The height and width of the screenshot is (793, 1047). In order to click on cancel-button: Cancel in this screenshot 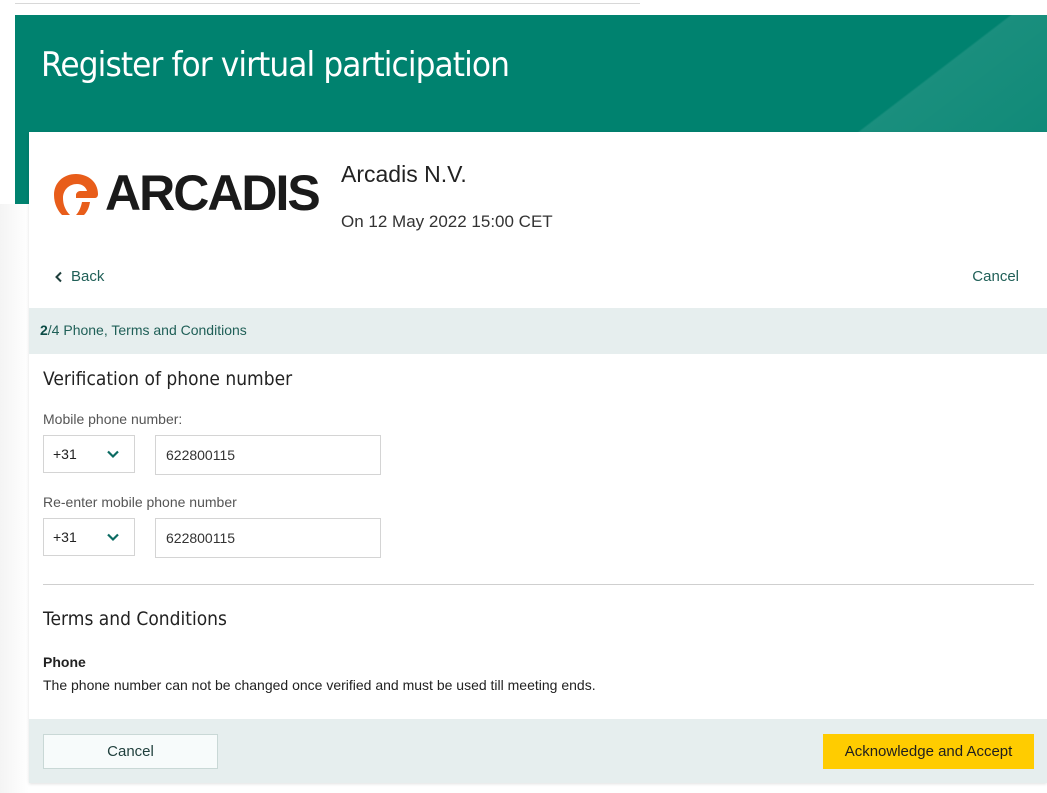, I will do `click(130, 751)`.